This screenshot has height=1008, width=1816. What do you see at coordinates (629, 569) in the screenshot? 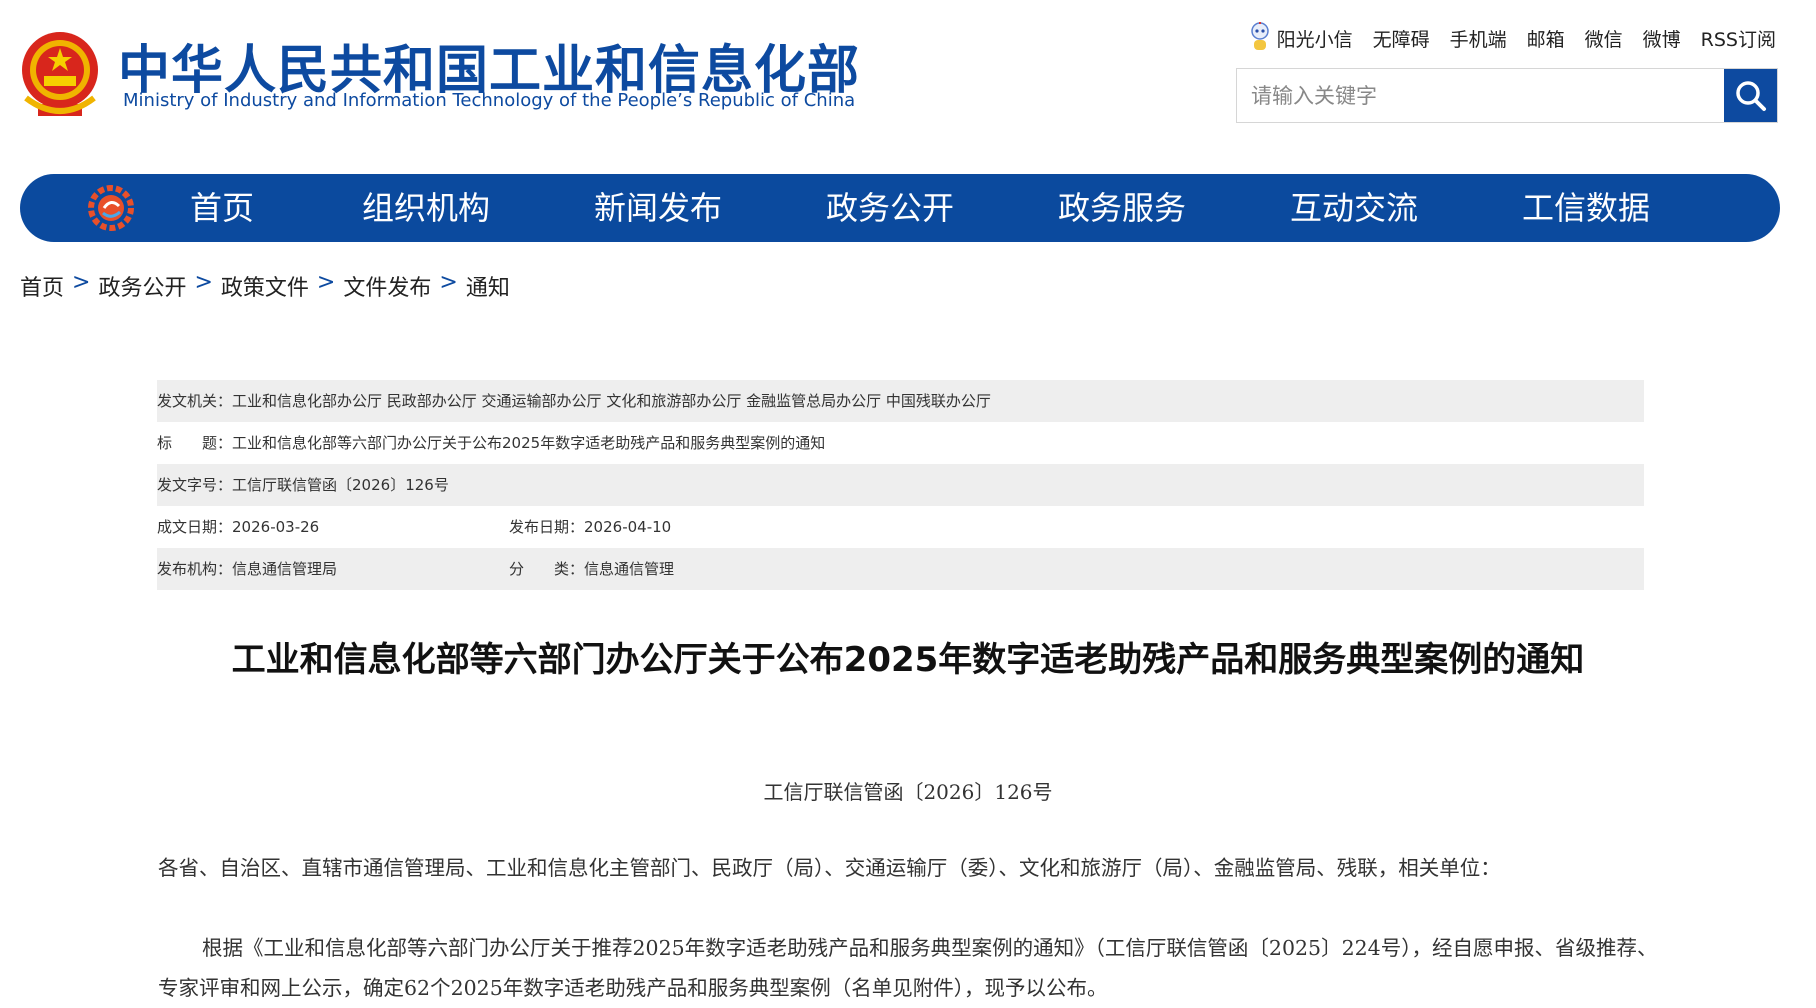
I see `category-value: 信息通信管理` at bounding box center [629, 569].